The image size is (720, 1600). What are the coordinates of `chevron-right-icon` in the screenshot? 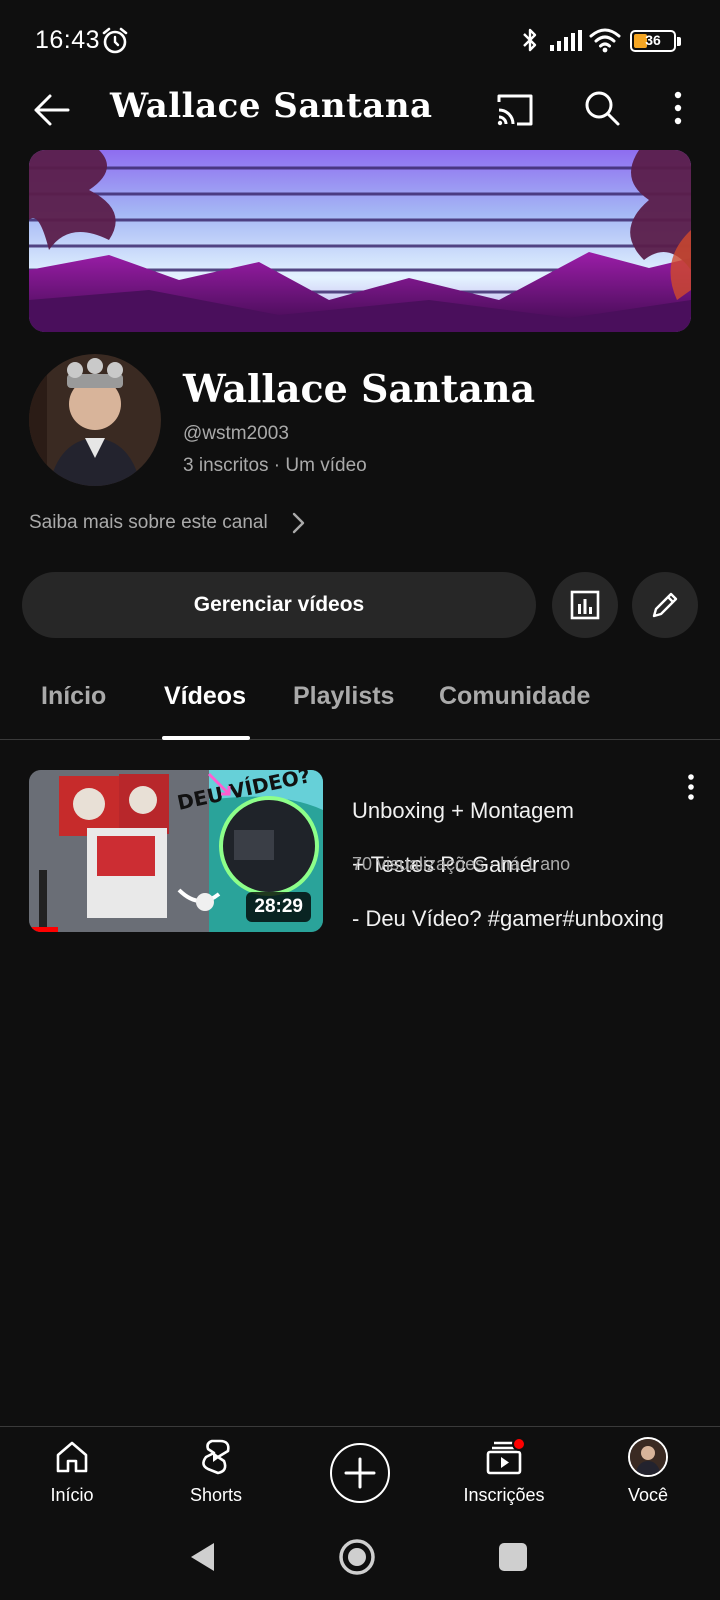 It's located at (298, 523).